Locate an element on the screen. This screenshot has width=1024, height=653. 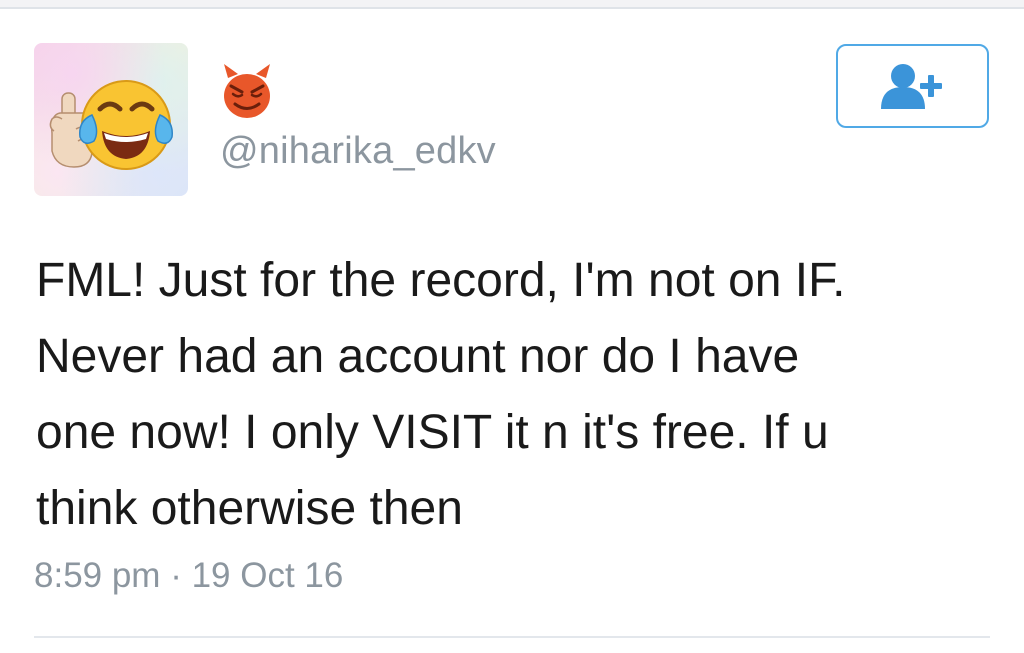
tweet-timestamp: 8:59 pm · 19 Oct 16 is located at coordinates (188, 576).